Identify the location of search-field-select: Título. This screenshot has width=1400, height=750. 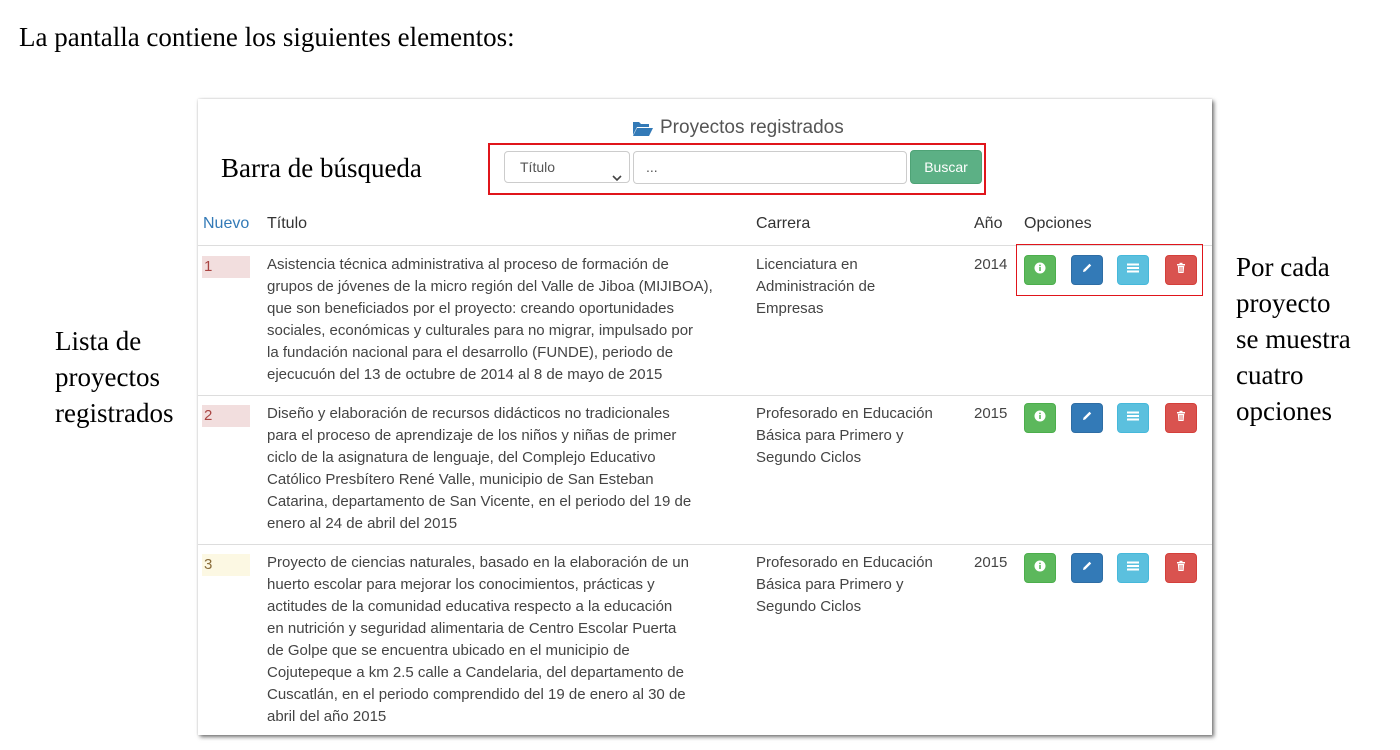
(567, 167).